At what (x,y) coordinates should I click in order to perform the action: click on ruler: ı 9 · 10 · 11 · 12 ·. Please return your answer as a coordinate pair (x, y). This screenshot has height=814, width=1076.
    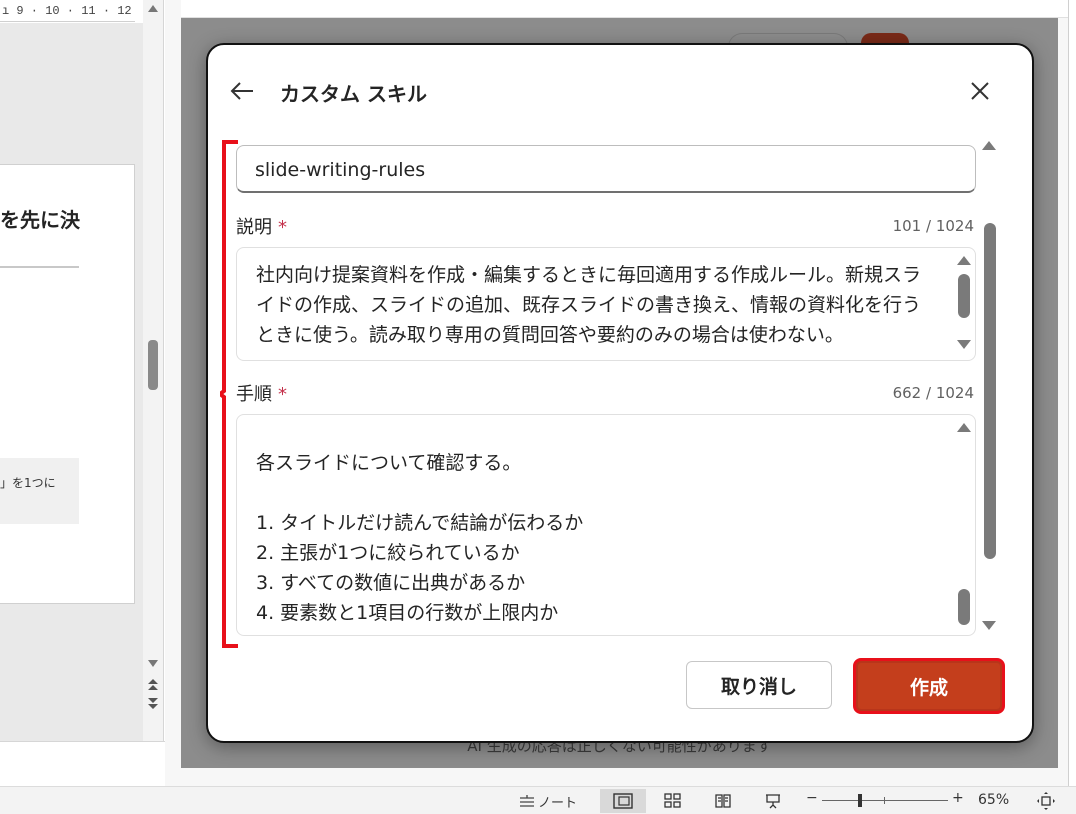
    Looking at the image, I should click on (67, 11).